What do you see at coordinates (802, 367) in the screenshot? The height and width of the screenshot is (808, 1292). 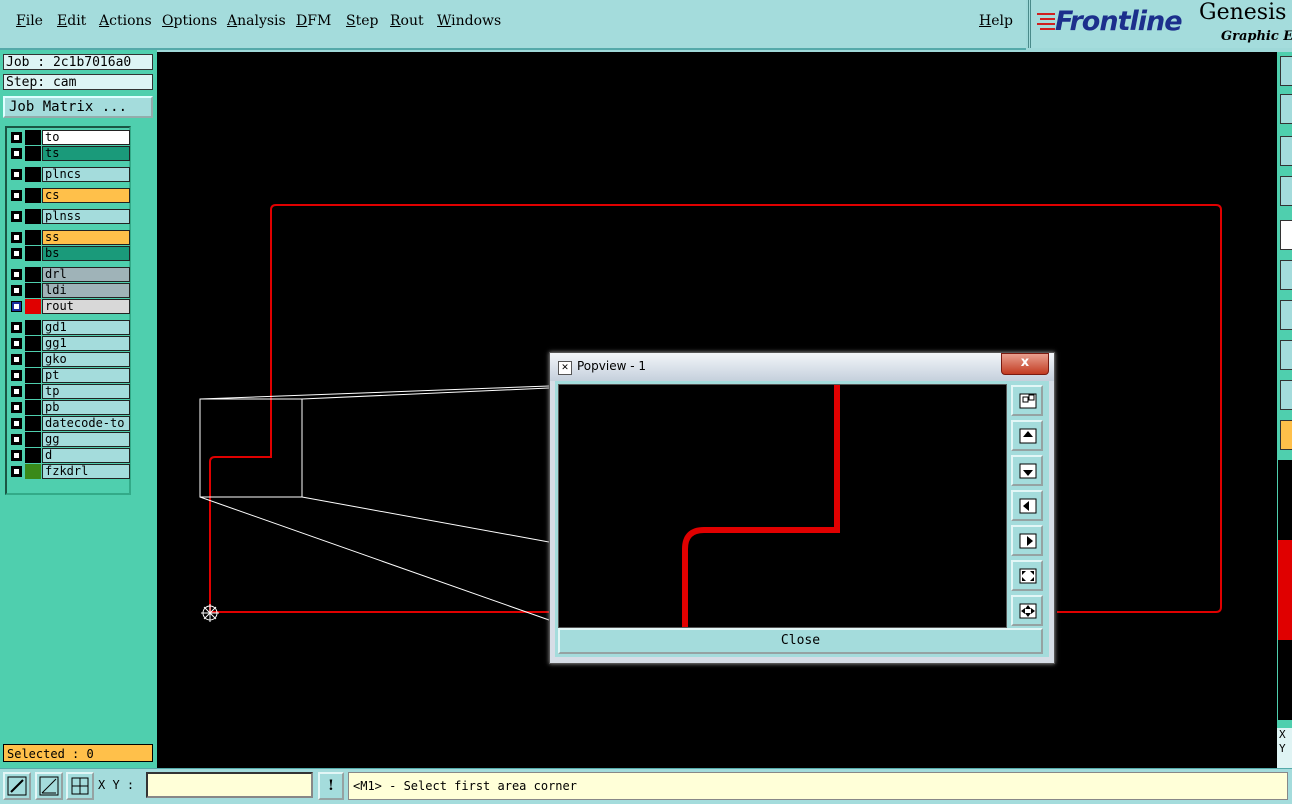 I see `popview-titlebar: ✕ Popview - 1 x` at bounding box center [802, 367].